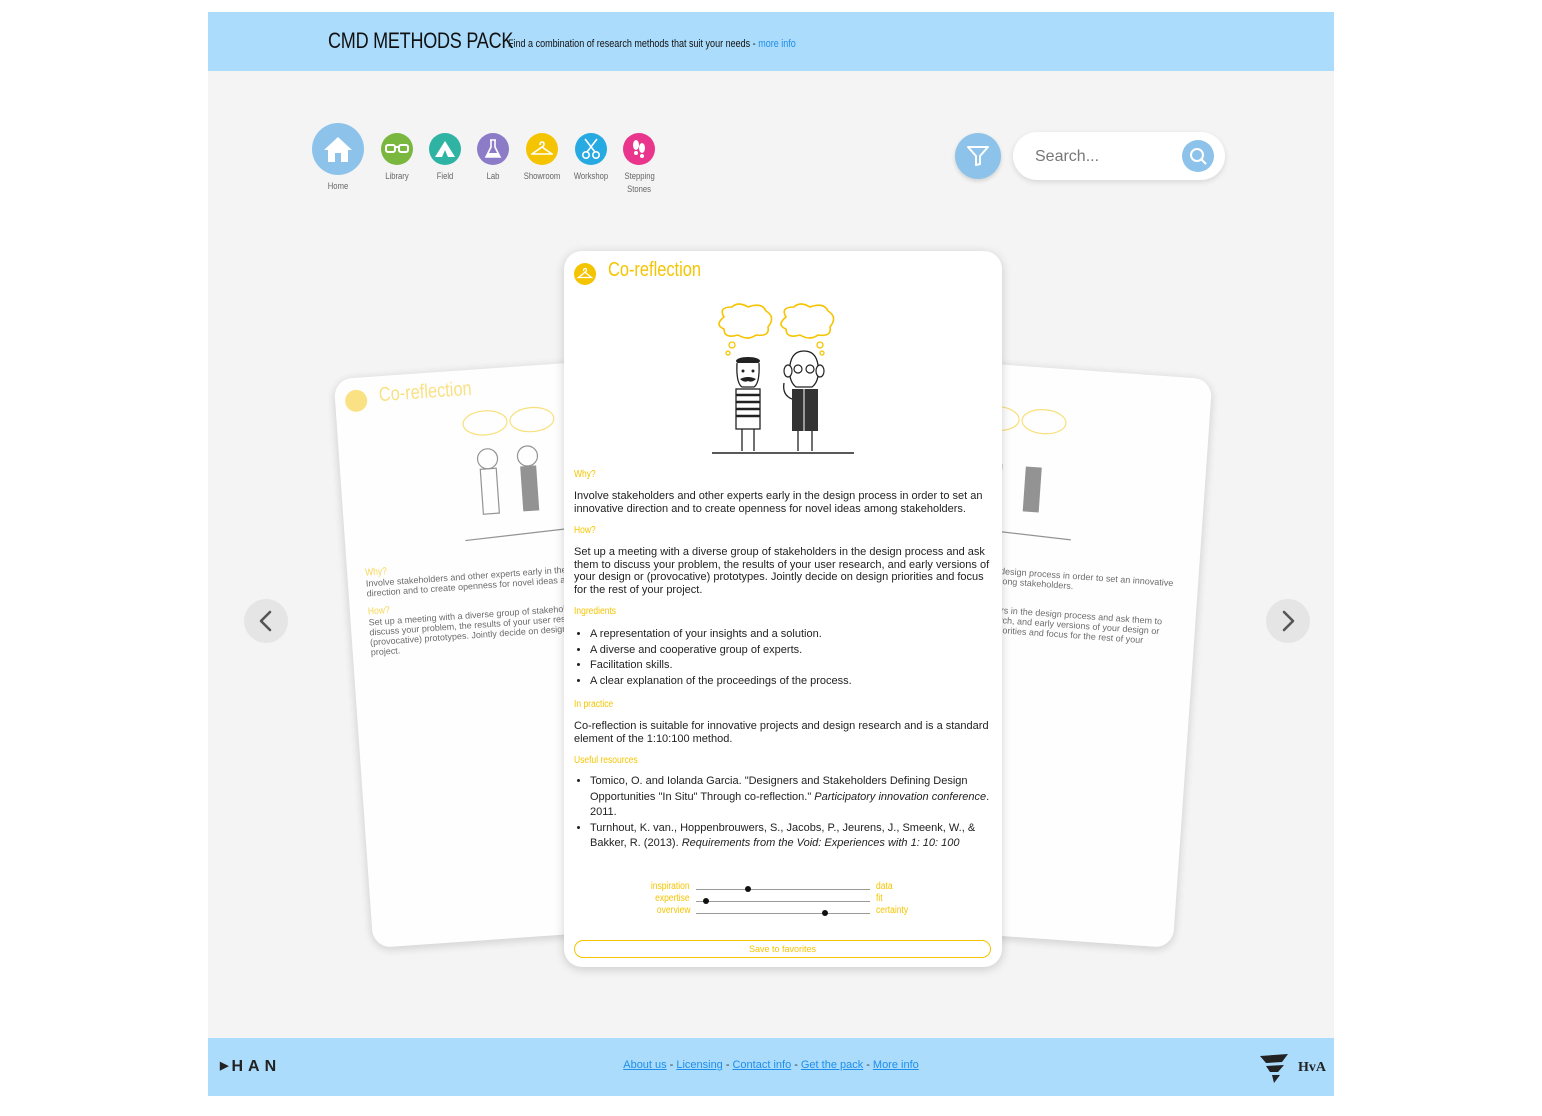 The image size is (1542, 1116). I want to click on how-heading: How?, so click(585, 530).